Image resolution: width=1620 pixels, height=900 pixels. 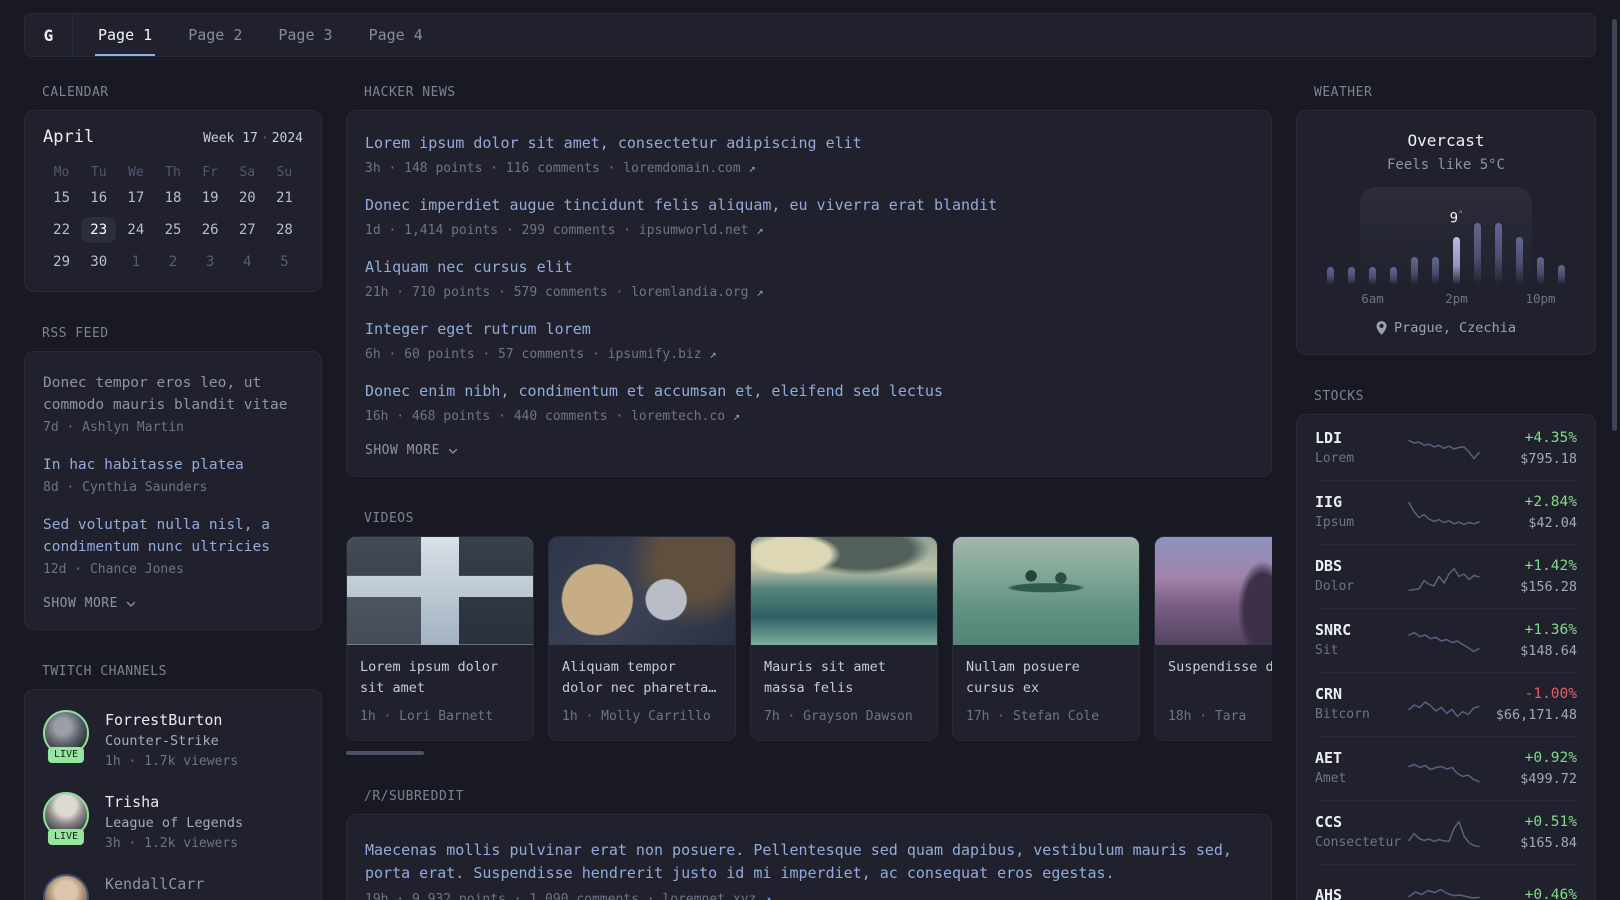 I want to click on stock-left: AHS, so click(x=1361, y=892).